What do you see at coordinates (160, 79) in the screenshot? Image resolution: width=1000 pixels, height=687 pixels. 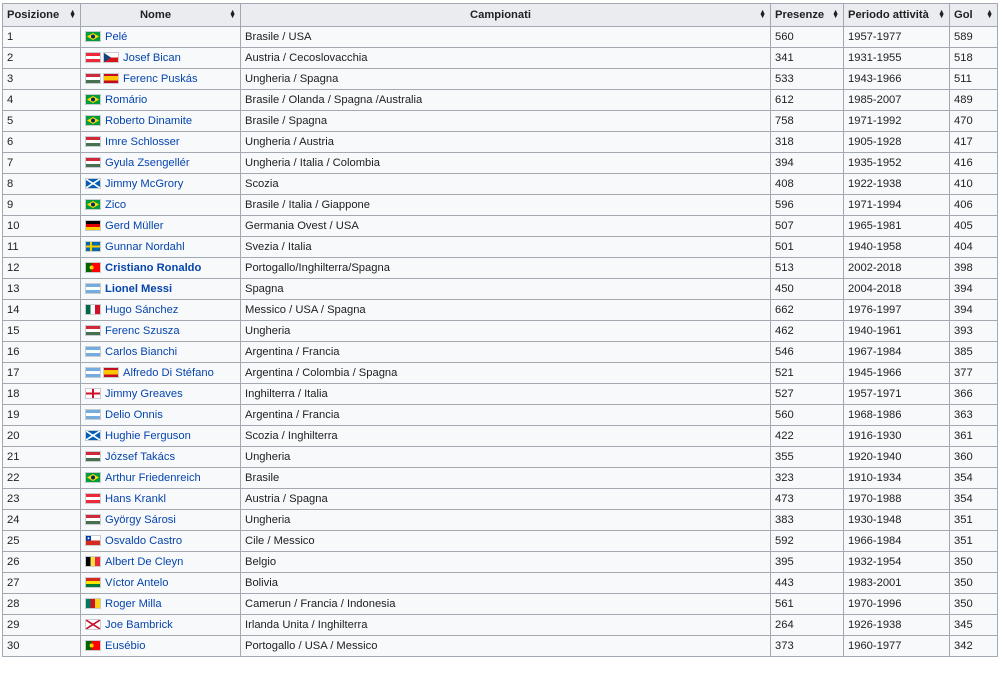 I see `player-name-link: Ferenc Puskás` at bounding box center [160, 79].